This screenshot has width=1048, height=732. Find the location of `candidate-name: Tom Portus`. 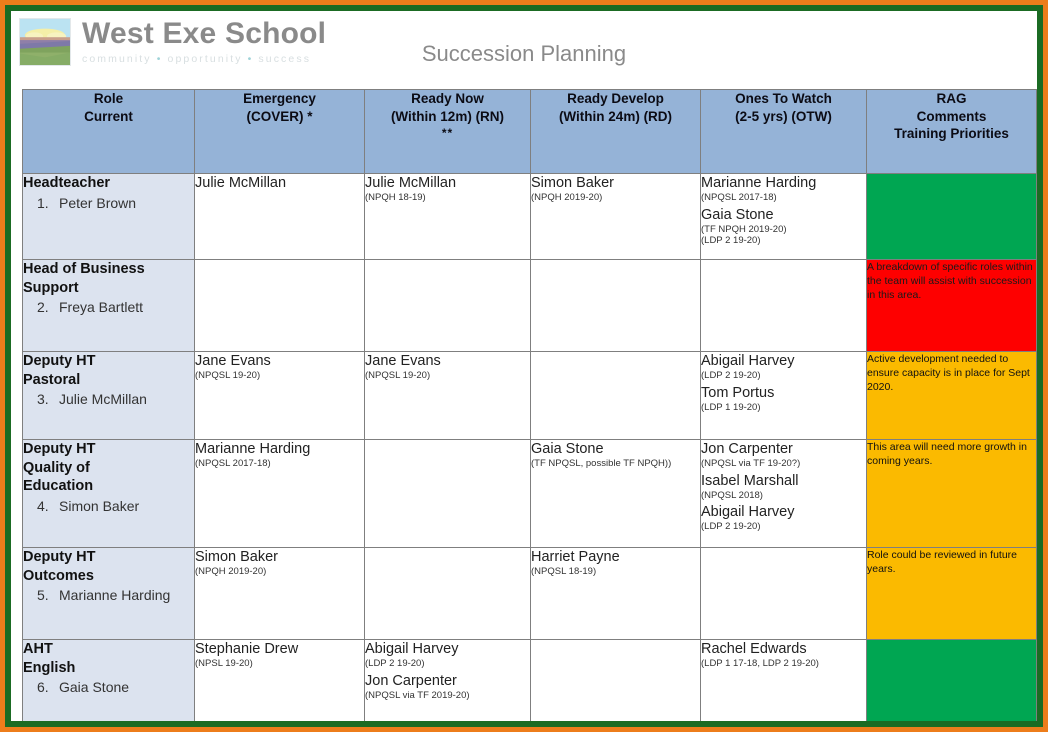

candidate-name: Tom Portus is located at coordinates (738, 392).